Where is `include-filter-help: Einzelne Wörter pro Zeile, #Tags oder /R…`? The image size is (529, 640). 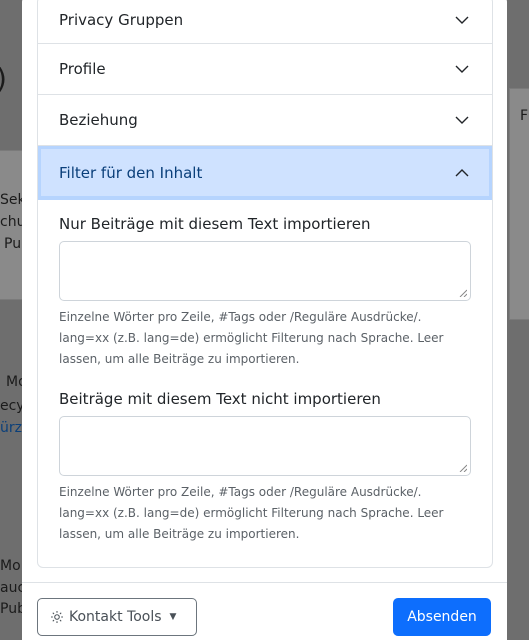
include-filter-help: Einzelne Wörter pro Zeile, #Tags oder /R… is located at coordinates (251, 338).